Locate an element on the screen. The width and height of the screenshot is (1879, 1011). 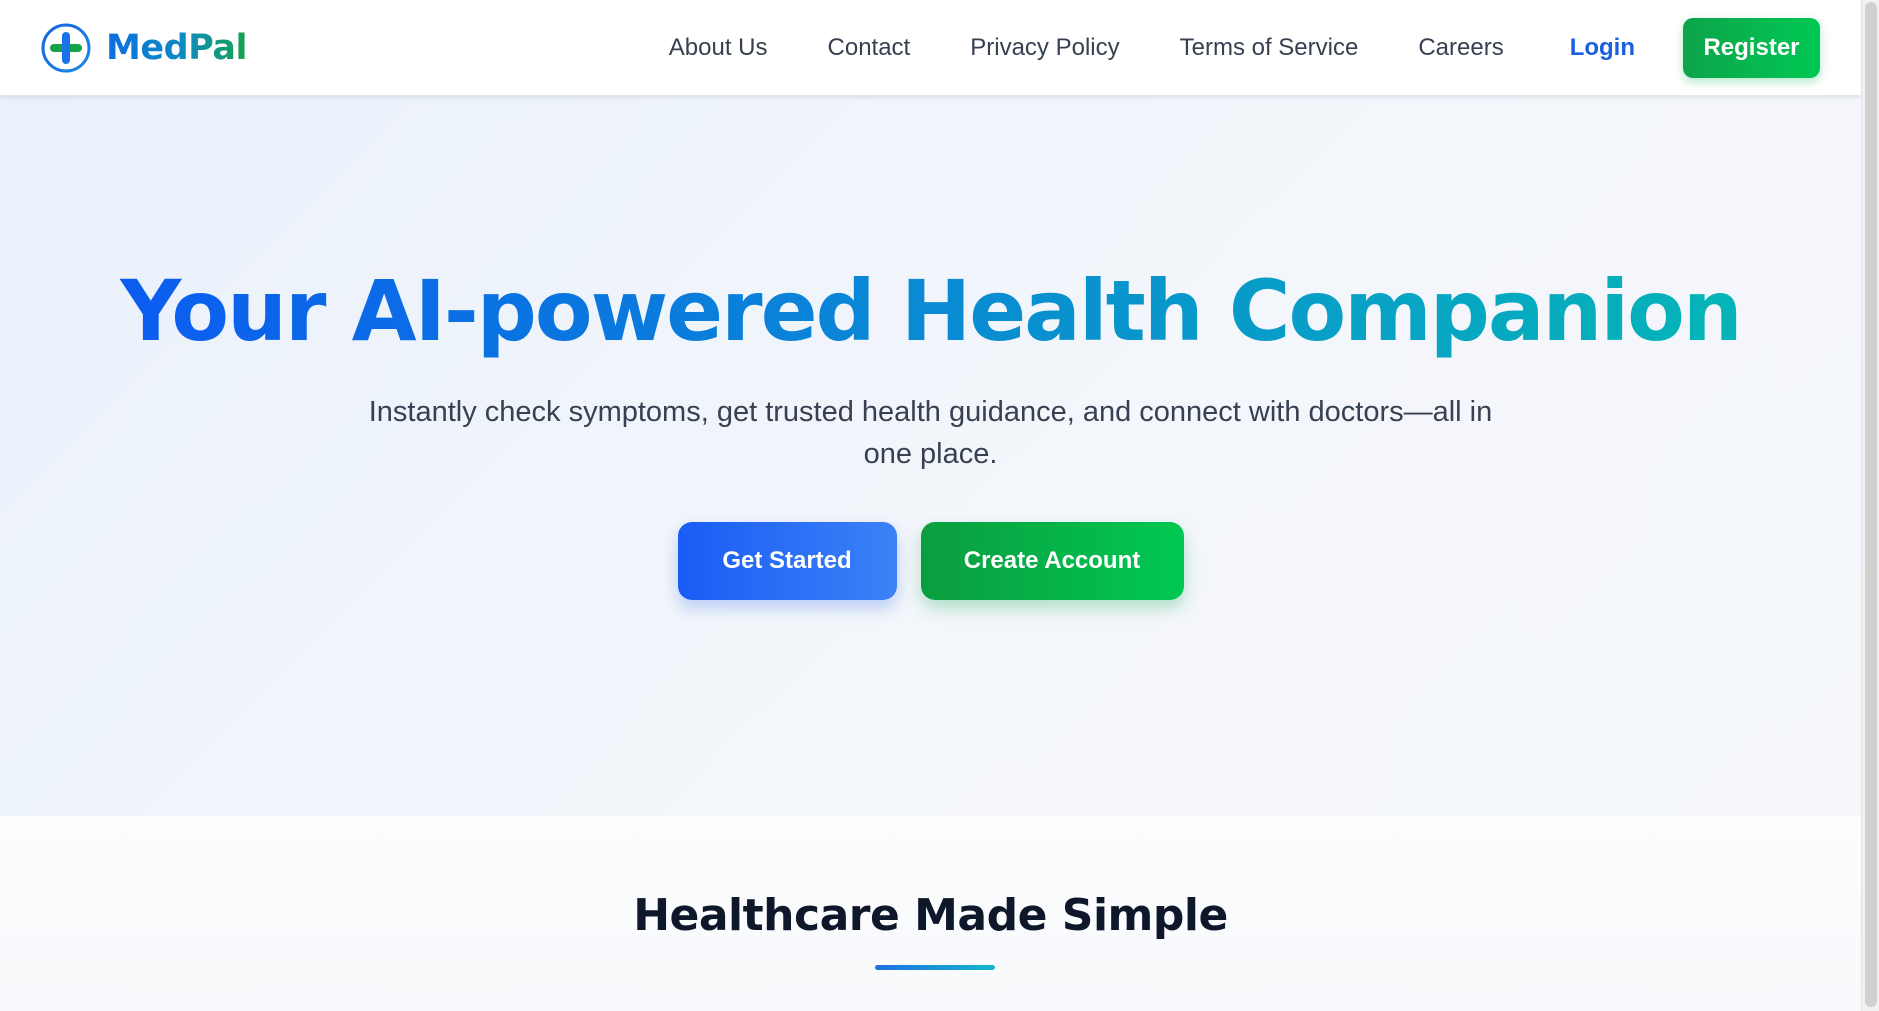
nav-link-about-us: About Us is located at coordinates (718, 48).